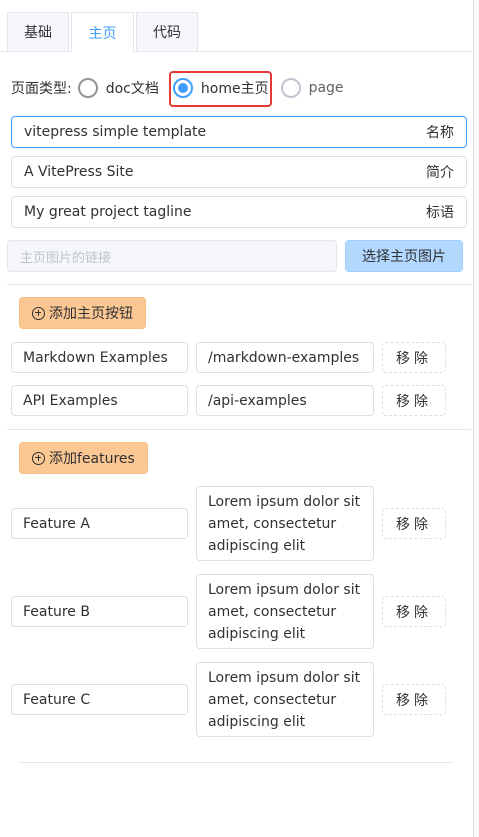  I want to click on add-action-button: 添加主页按钮, so click(82, 313).